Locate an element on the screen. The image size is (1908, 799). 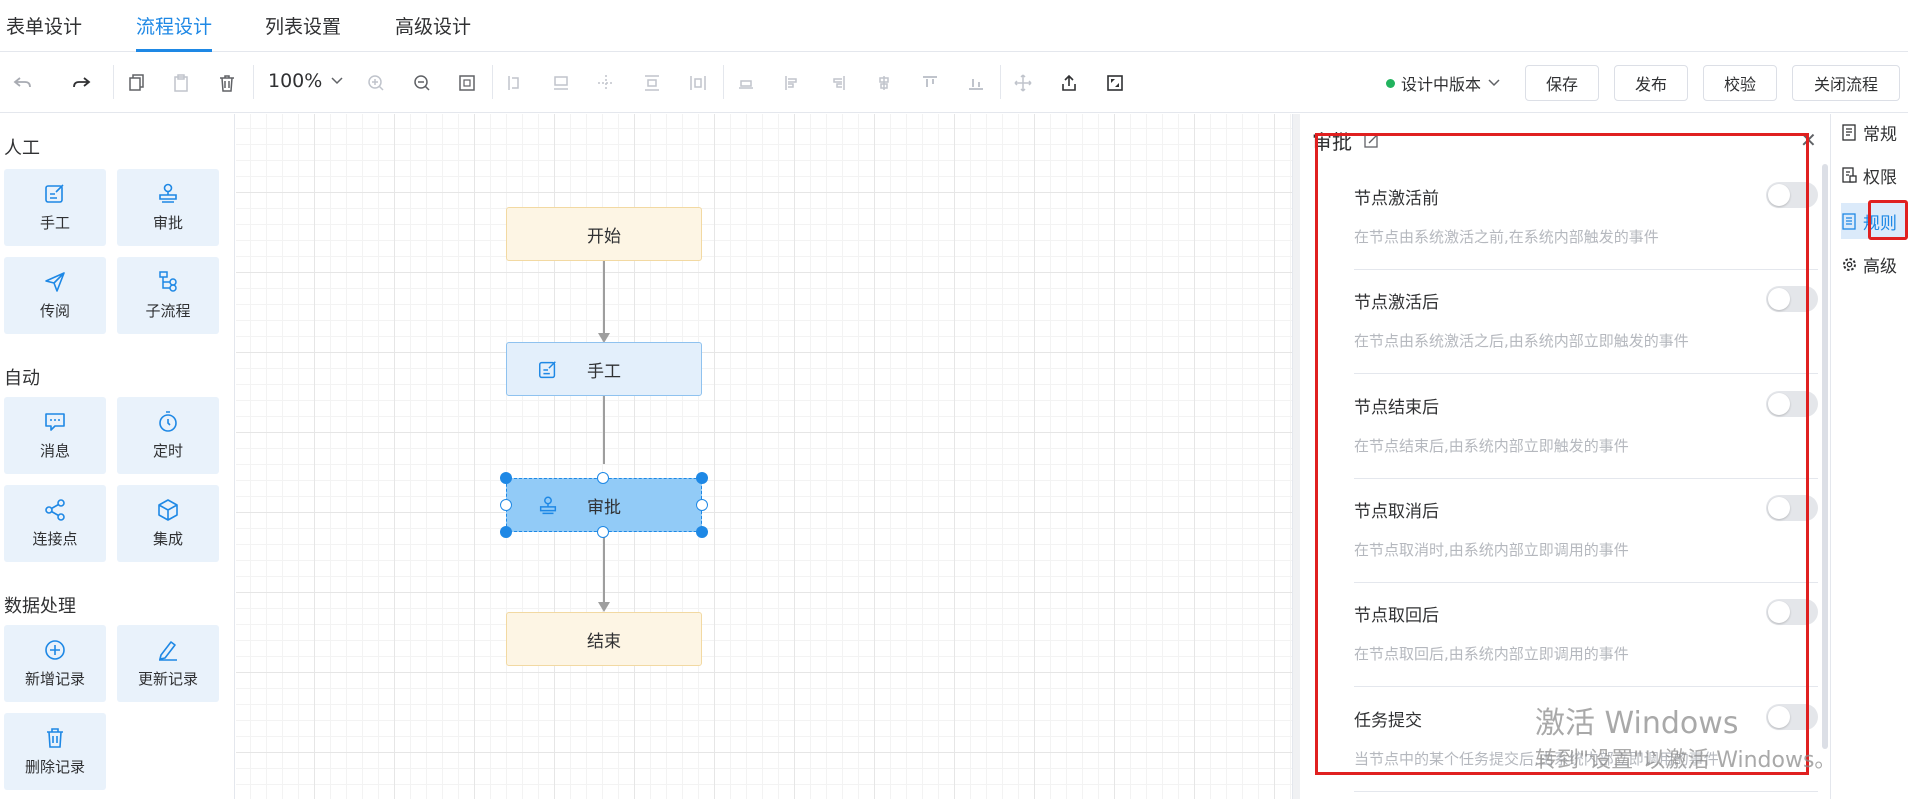
palette-item-timer: 定时 is located at coordinates (168, 435).